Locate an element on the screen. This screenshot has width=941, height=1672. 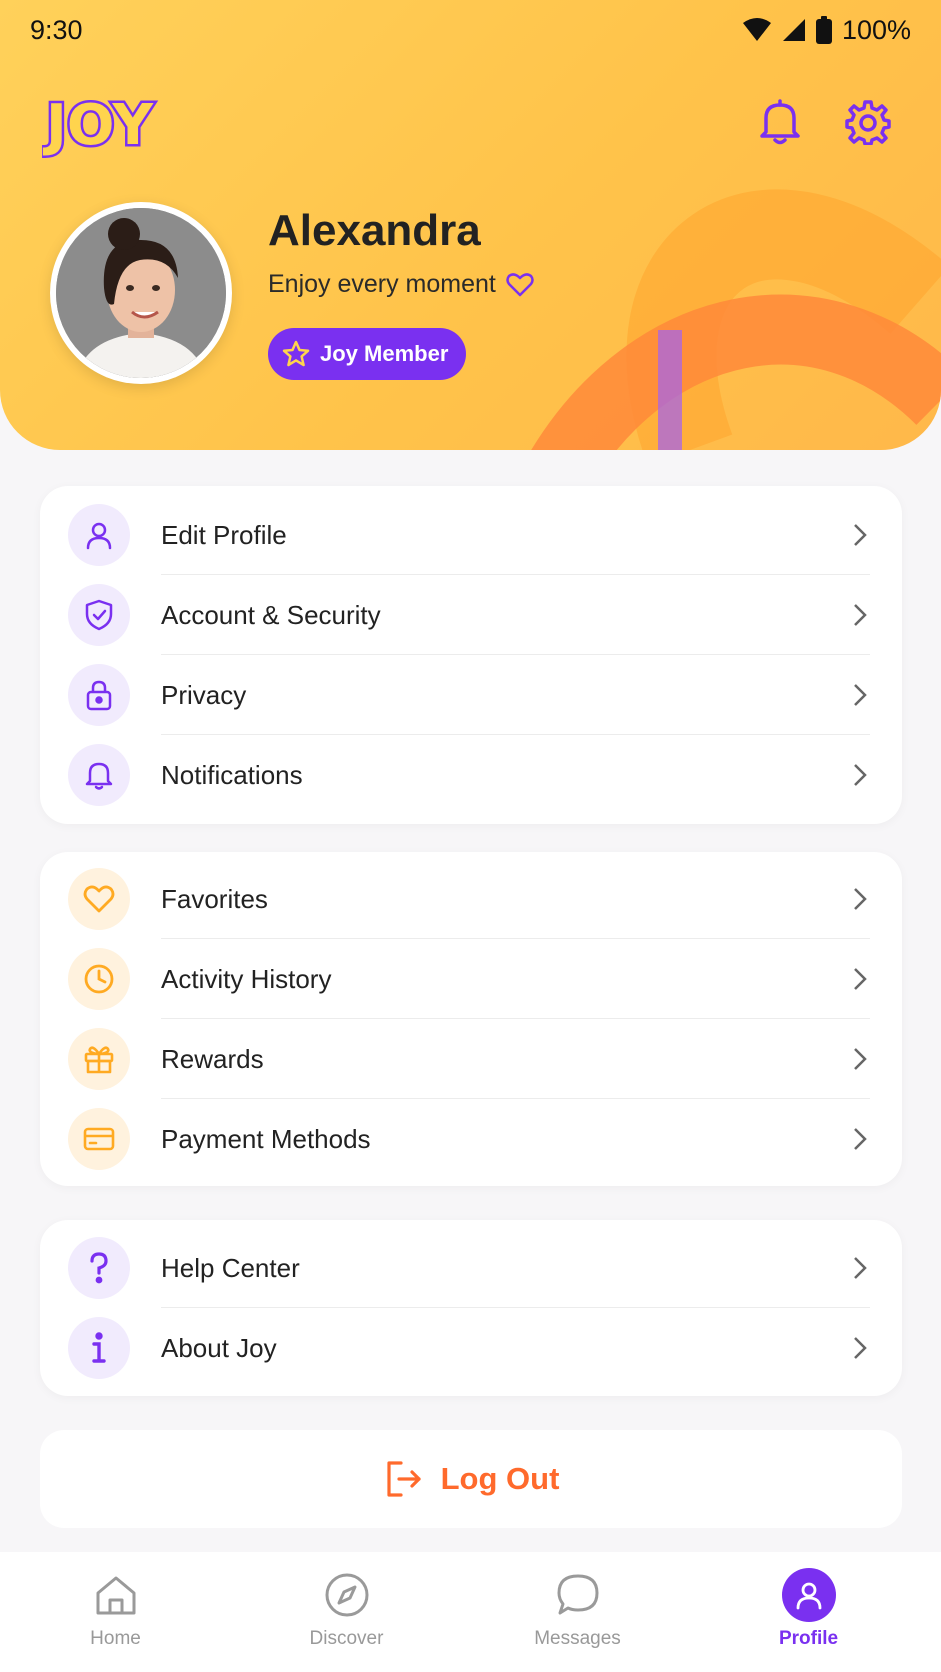
logout-button: Log Out is located at coordinates (471, 1479).